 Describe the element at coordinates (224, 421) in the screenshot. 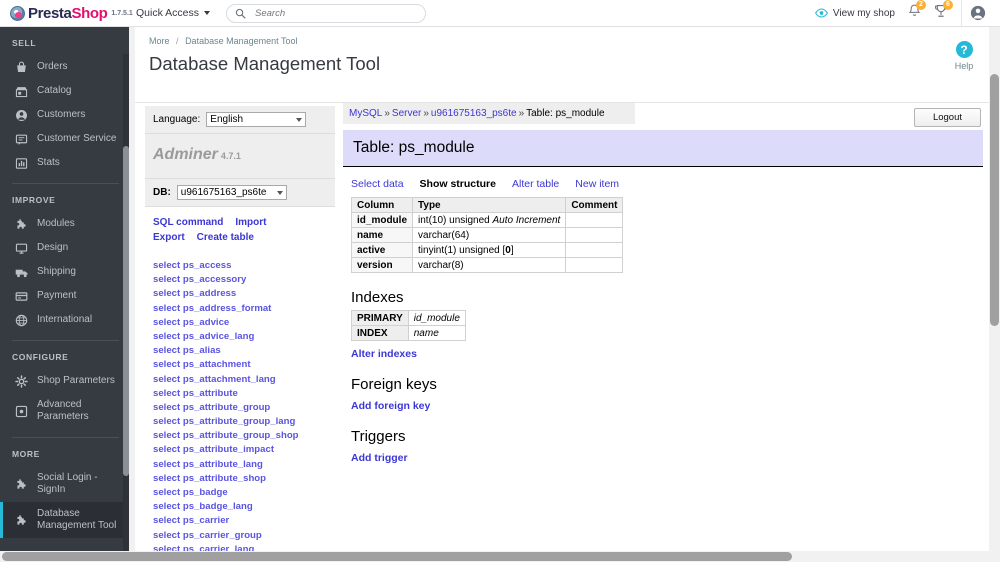

I see `select-table-link: select ps_attribute_group_lang` at that location.